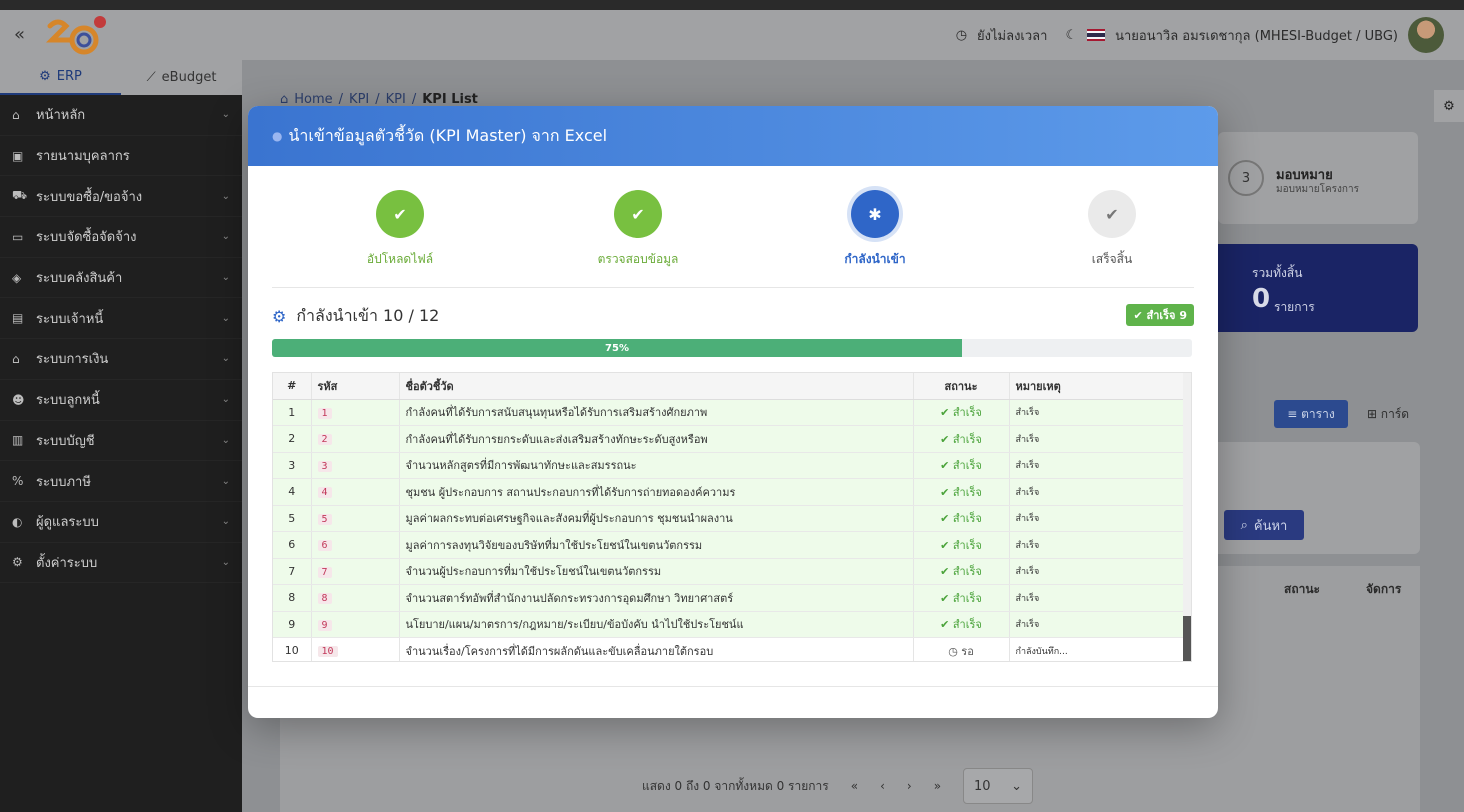 The height and width of the screenshot is (812, 1464). Describe the element at coordinates (121, 359) in the screenshot. I see `sidebar-item-finance: ⌂ ระบบการเงิน ⌄` at that location.